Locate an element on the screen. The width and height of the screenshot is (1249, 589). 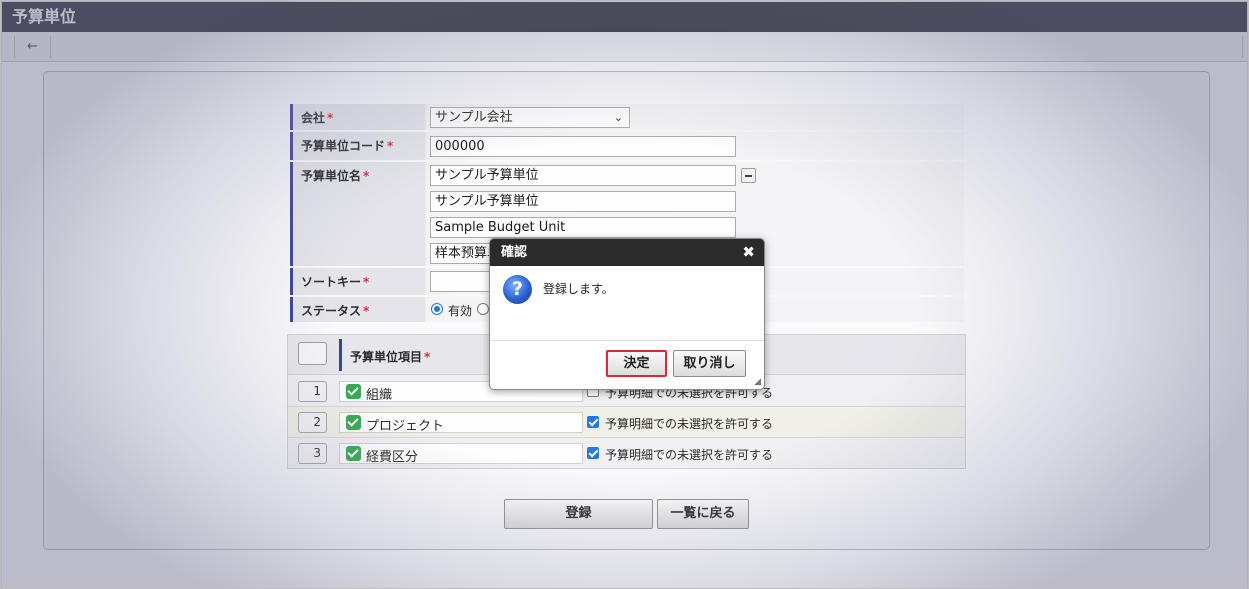
item-name: 経費区分 is located at coordinates (392, 457).